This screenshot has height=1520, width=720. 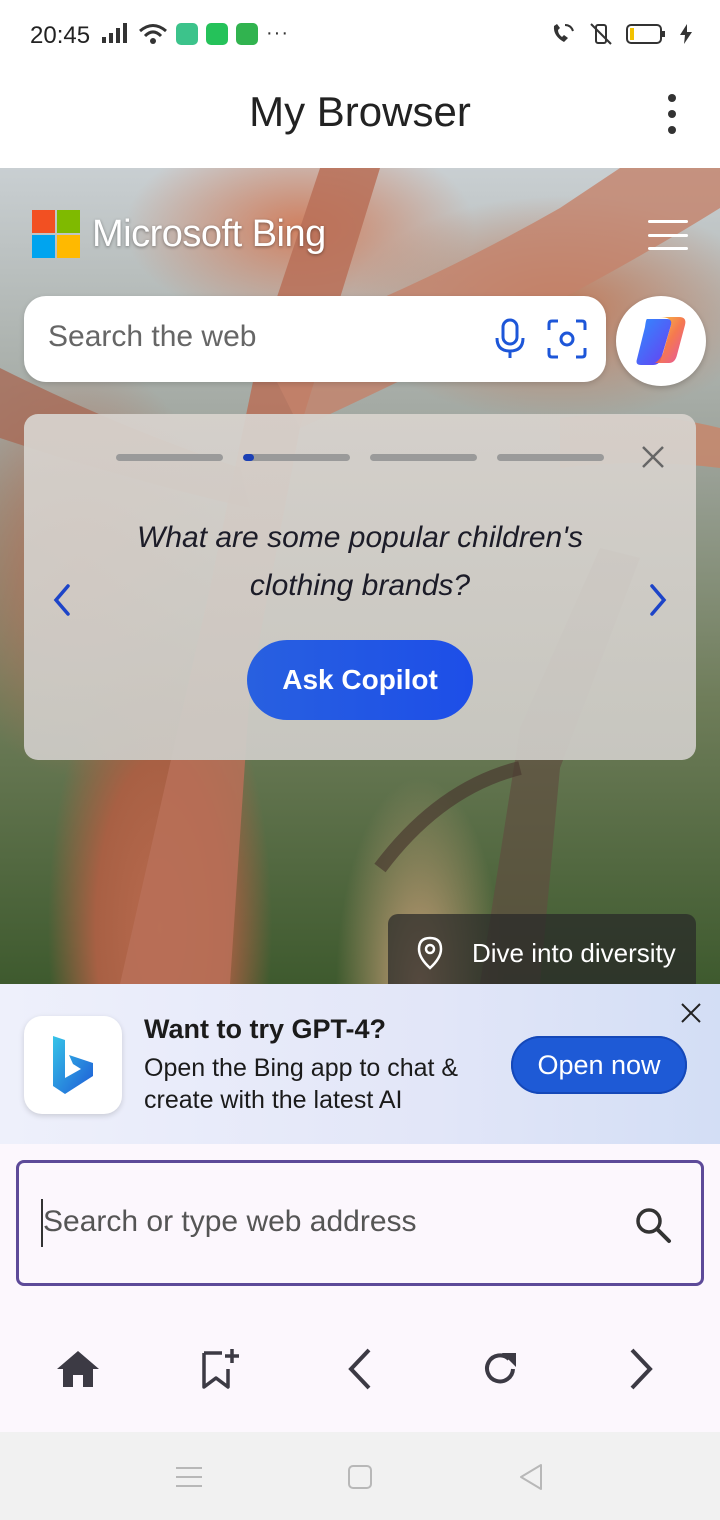 I want to click on refresh-icon, so click(x=500, y=1368).